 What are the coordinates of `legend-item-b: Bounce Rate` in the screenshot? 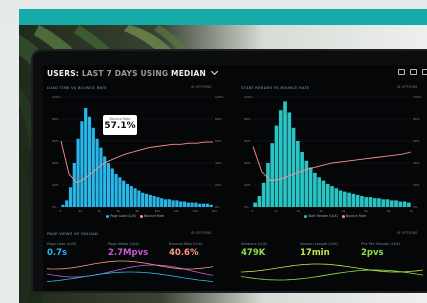 It's located at (356, 216).